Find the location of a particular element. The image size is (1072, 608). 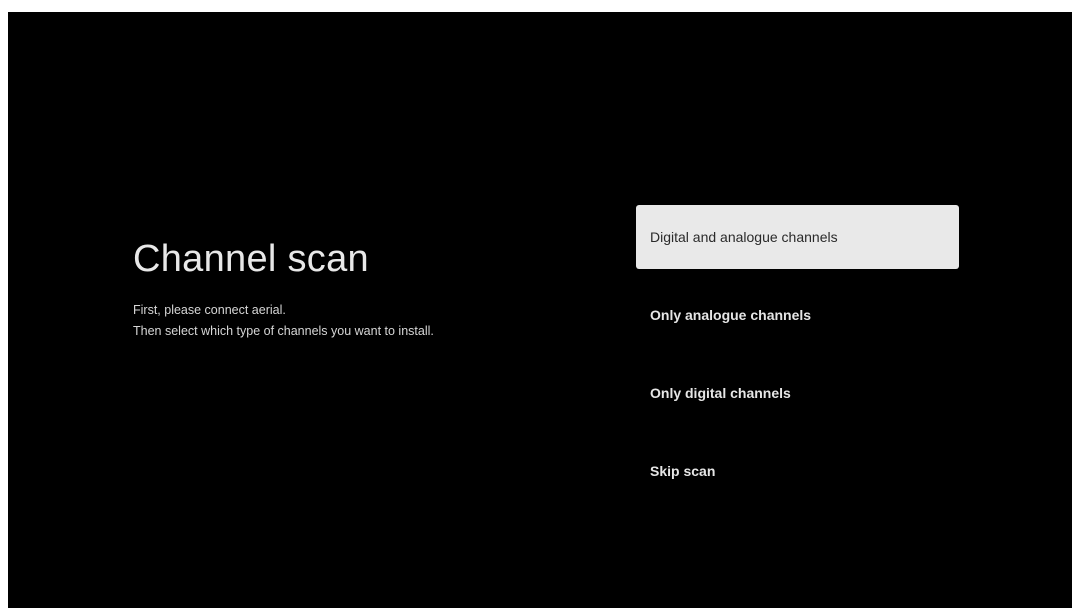

description-line: First, please connect aerial. is located at coordinates (209, 310).